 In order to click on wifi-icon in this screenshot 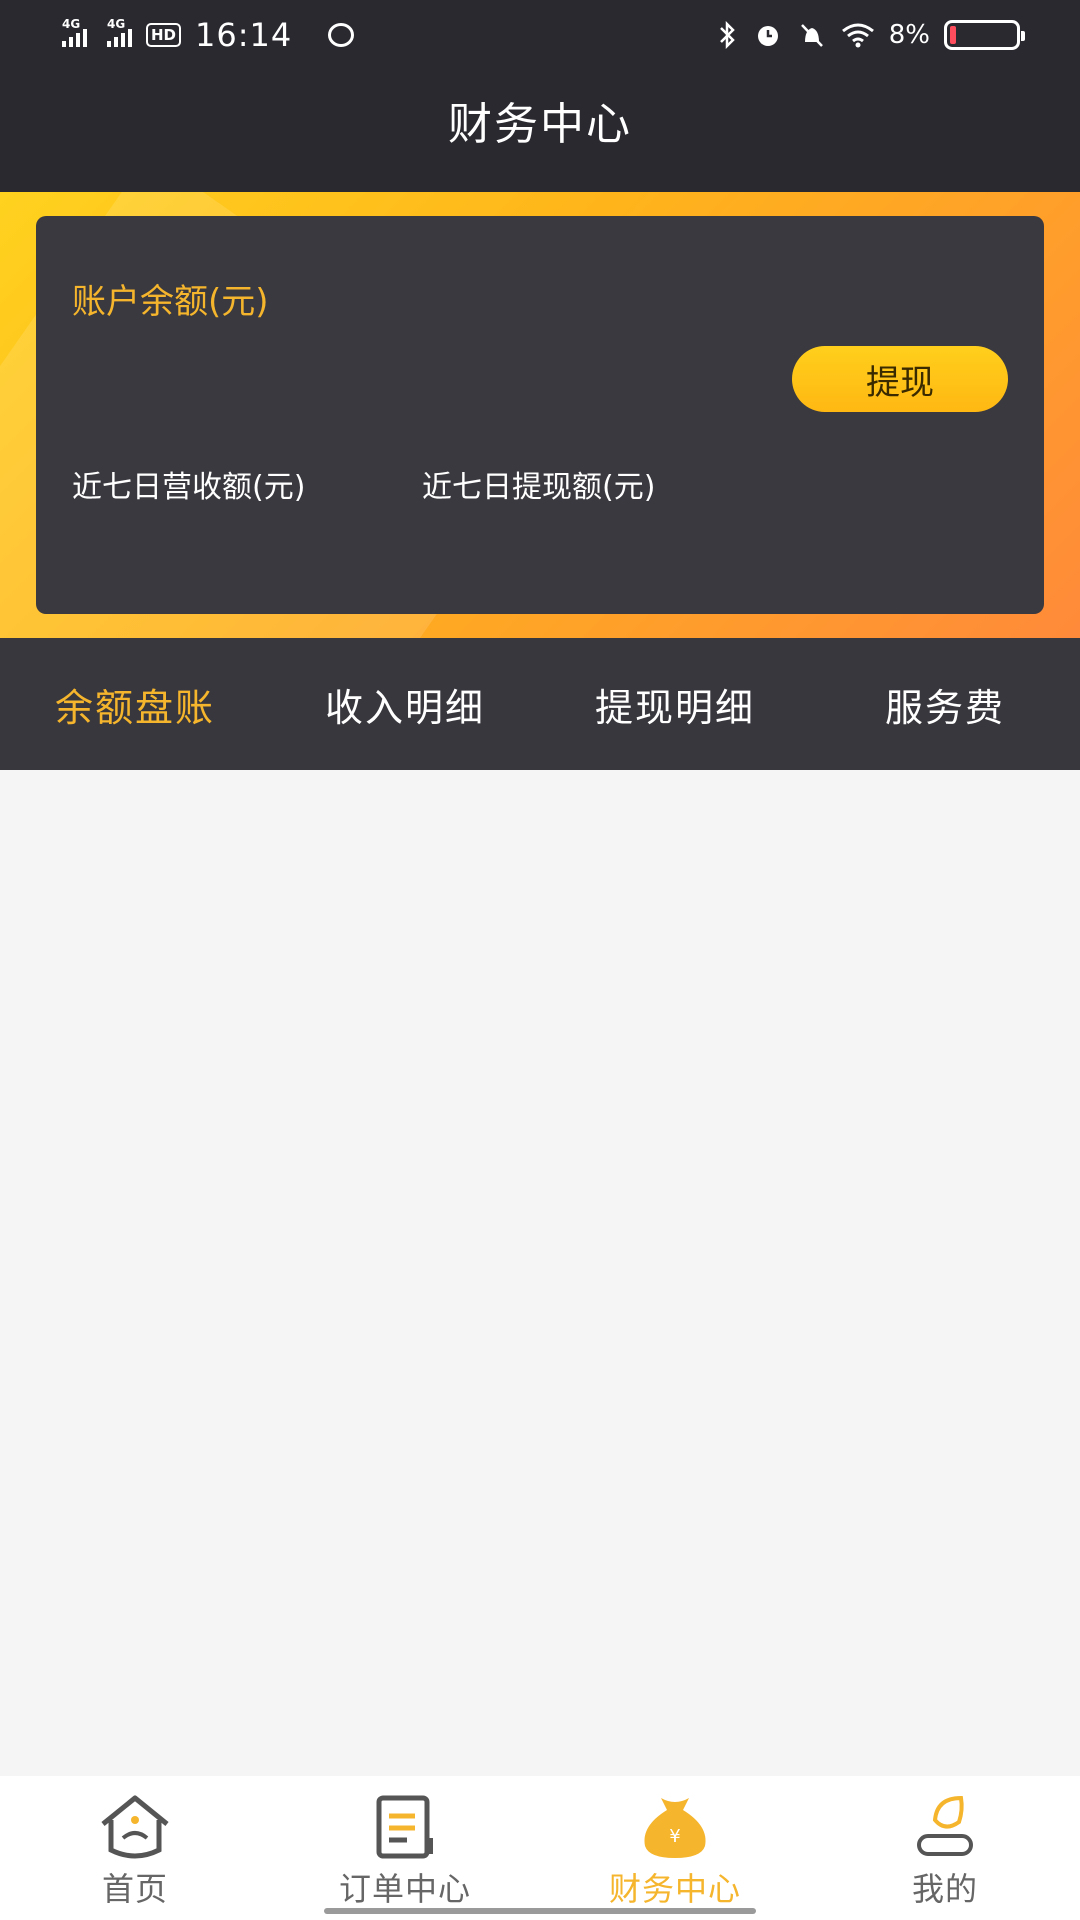, I will do `click(857, 35)`.